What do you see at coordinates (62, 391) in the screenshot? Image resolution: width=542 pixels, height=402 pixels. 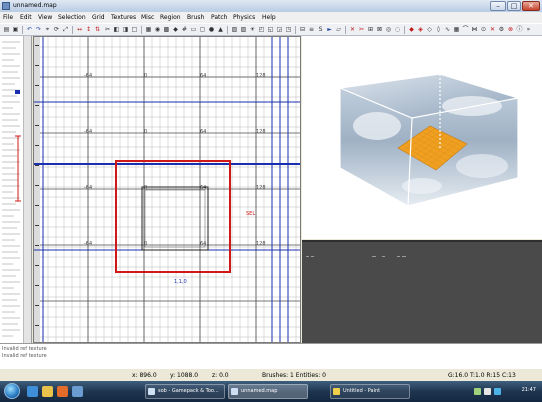 I see `media-player-icon` at bounding box center [62, 391].